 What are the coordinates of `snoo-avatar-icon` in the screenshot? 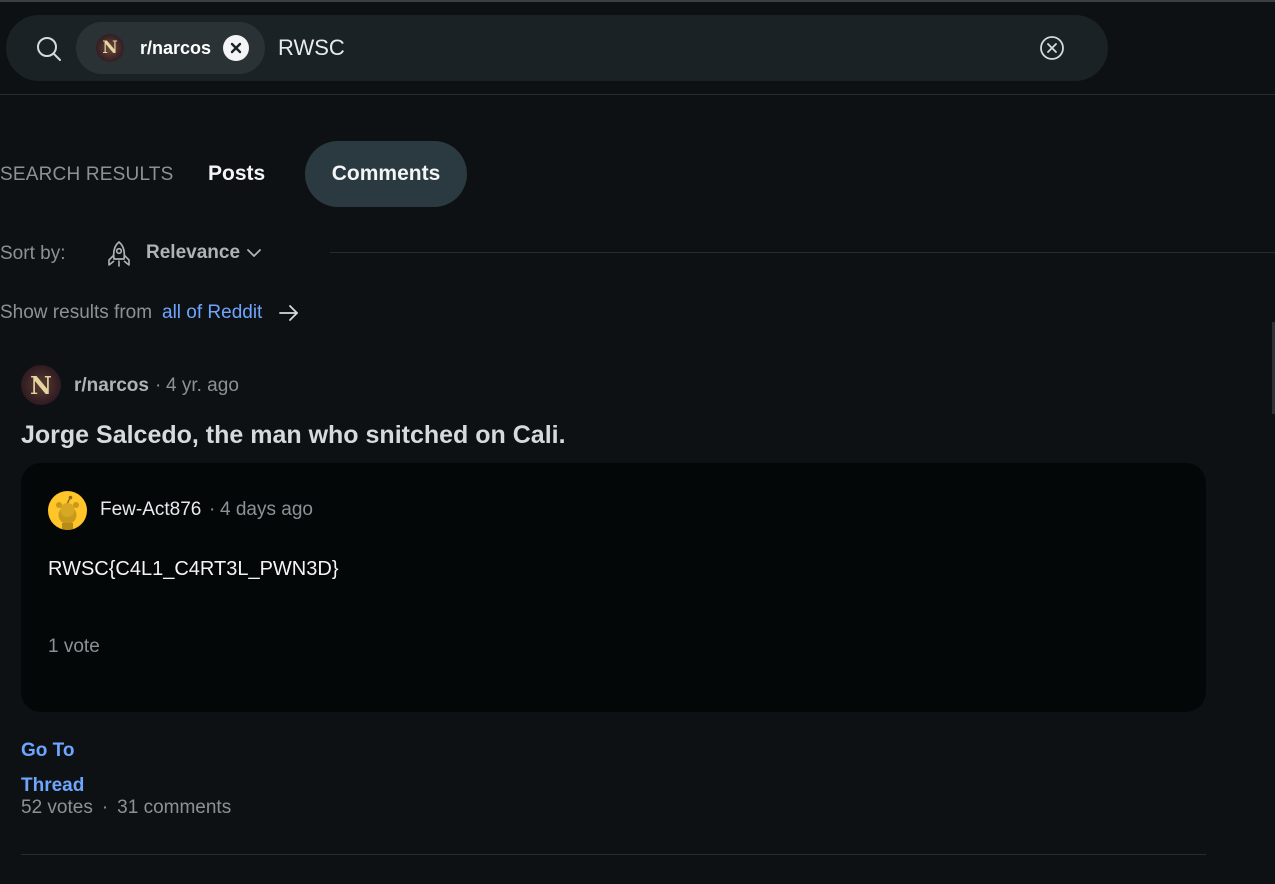 It's located at (67, 512).